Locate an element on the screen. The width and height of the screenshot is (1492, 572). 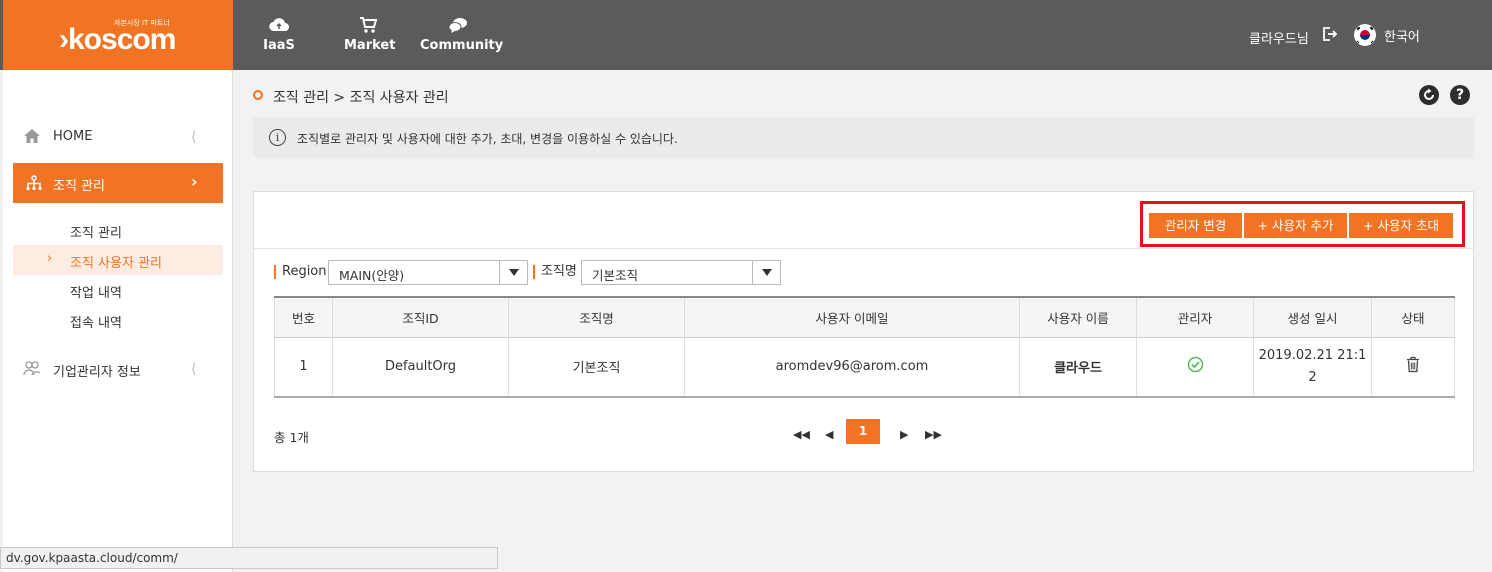
created-line-2: 2 is located at coordinates (1312, 377).